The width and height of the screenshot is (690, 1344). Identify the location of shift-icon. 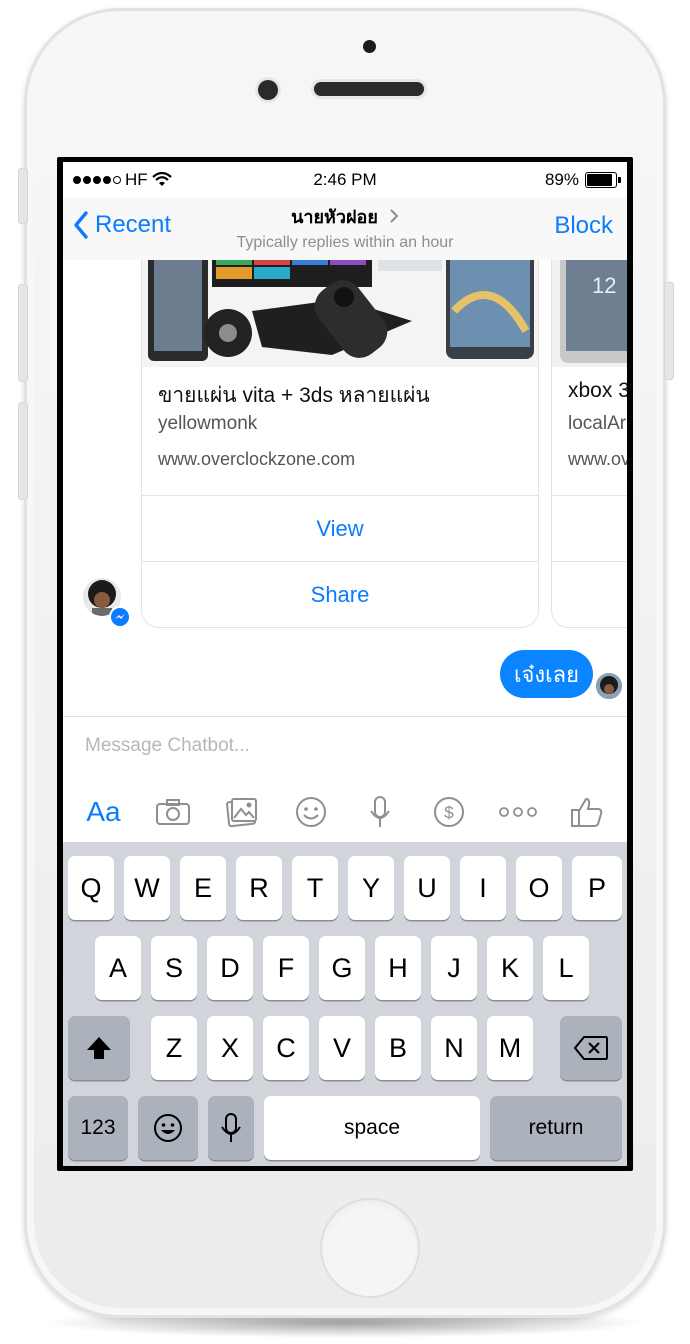
(99, 1048).